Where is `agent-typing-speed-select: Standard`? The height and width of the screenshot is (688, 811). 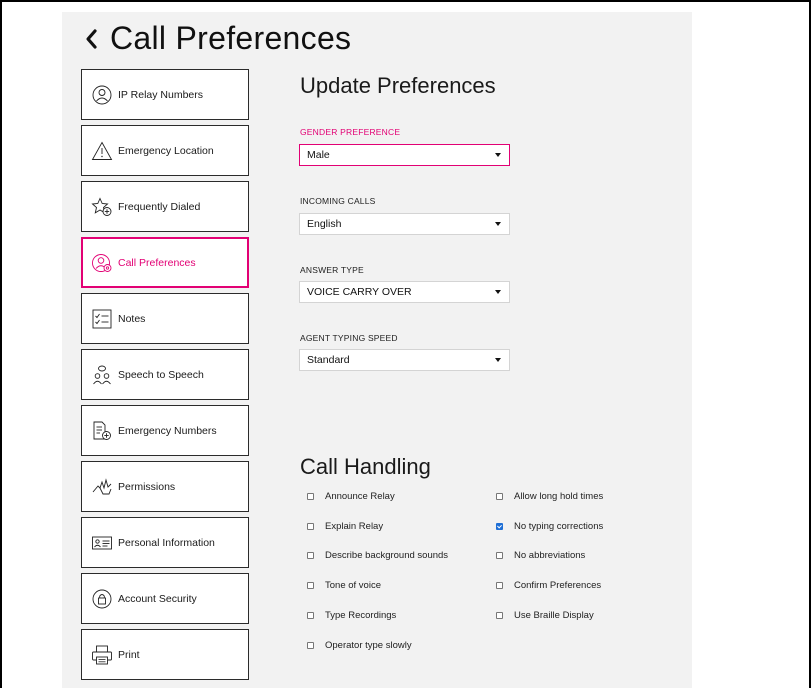
agent-typing-speed-select: Standard is located at coordinates (404, 360).